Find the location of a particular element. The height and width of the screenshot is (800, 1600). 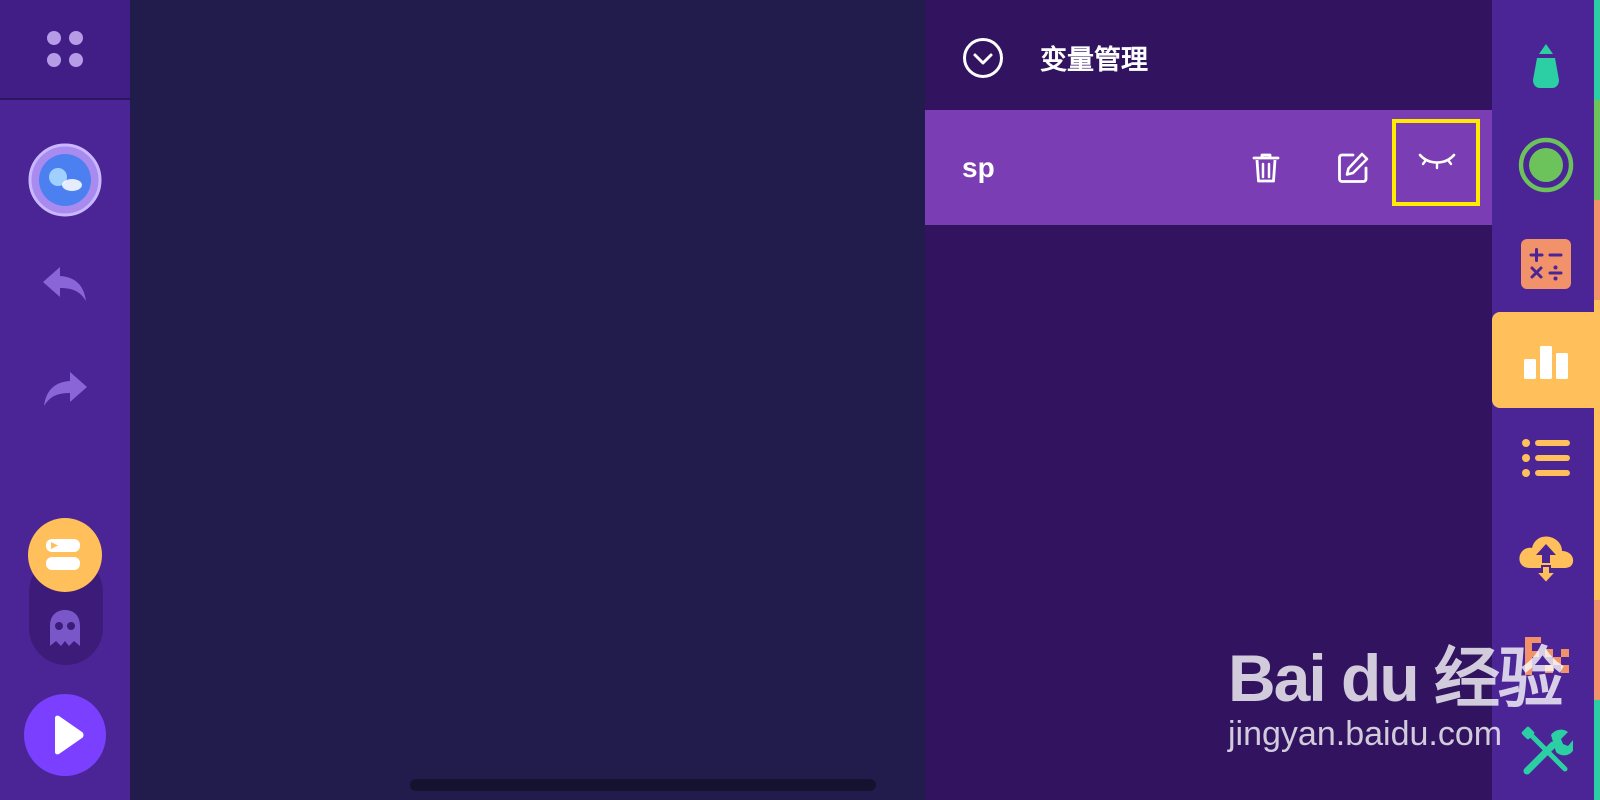

collapse-chevron-icon is located at coordinates (983, 58).